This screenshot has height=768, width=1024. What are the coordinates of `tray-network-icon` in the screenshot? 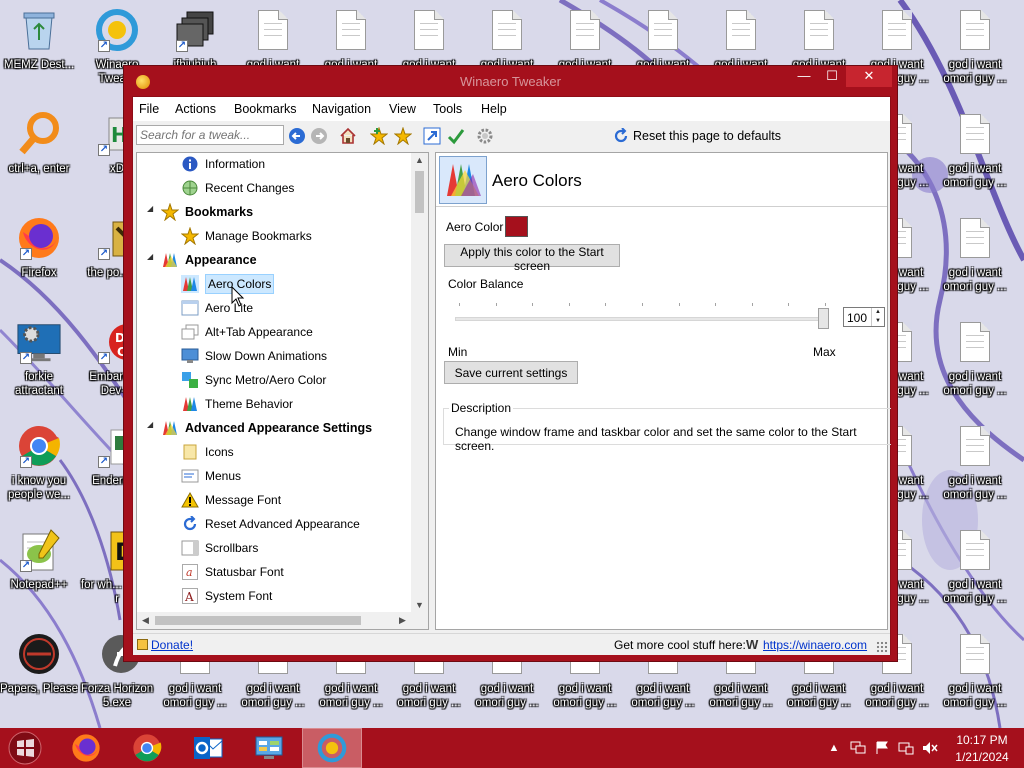 It's located at (858, 748).